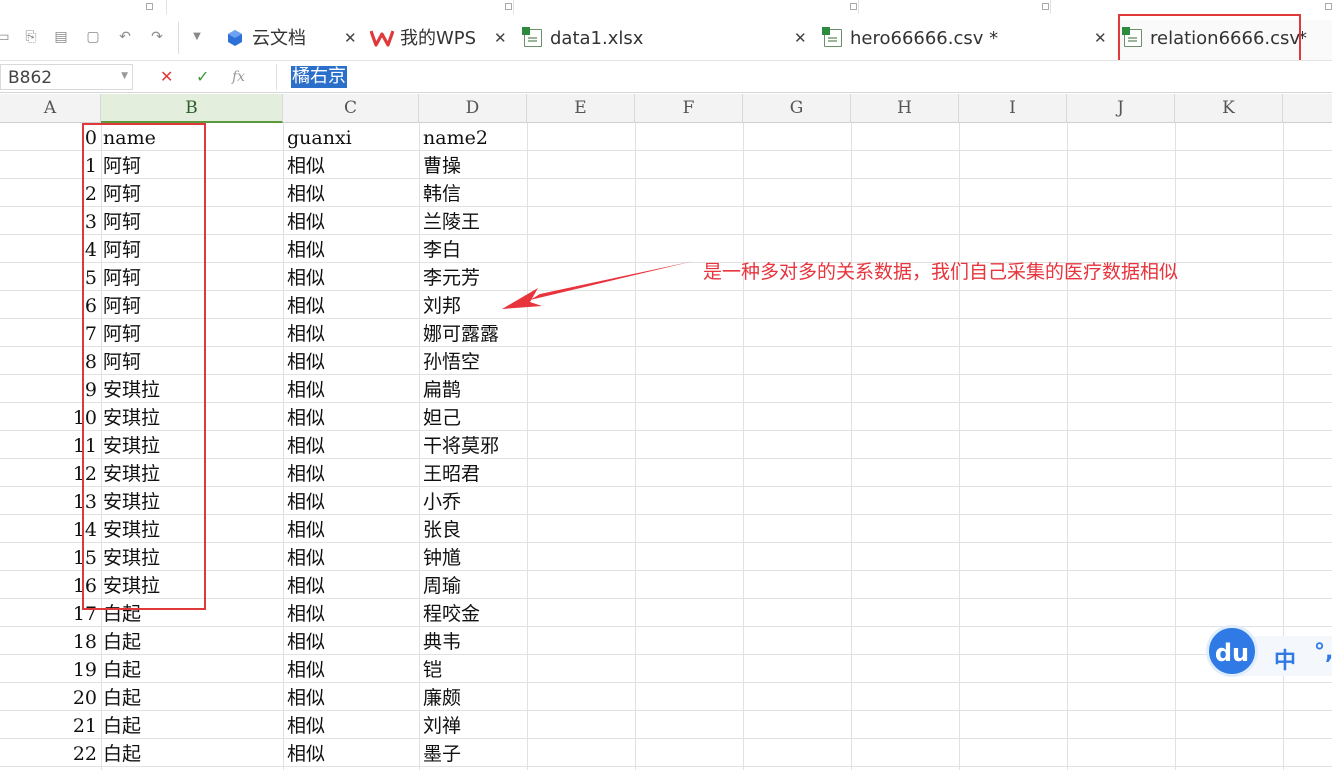 Image resolution: width=1332 pixels, height=770 pixels. I want to click on table-row: 18 白起 相似 典韦, so click(666, 641).